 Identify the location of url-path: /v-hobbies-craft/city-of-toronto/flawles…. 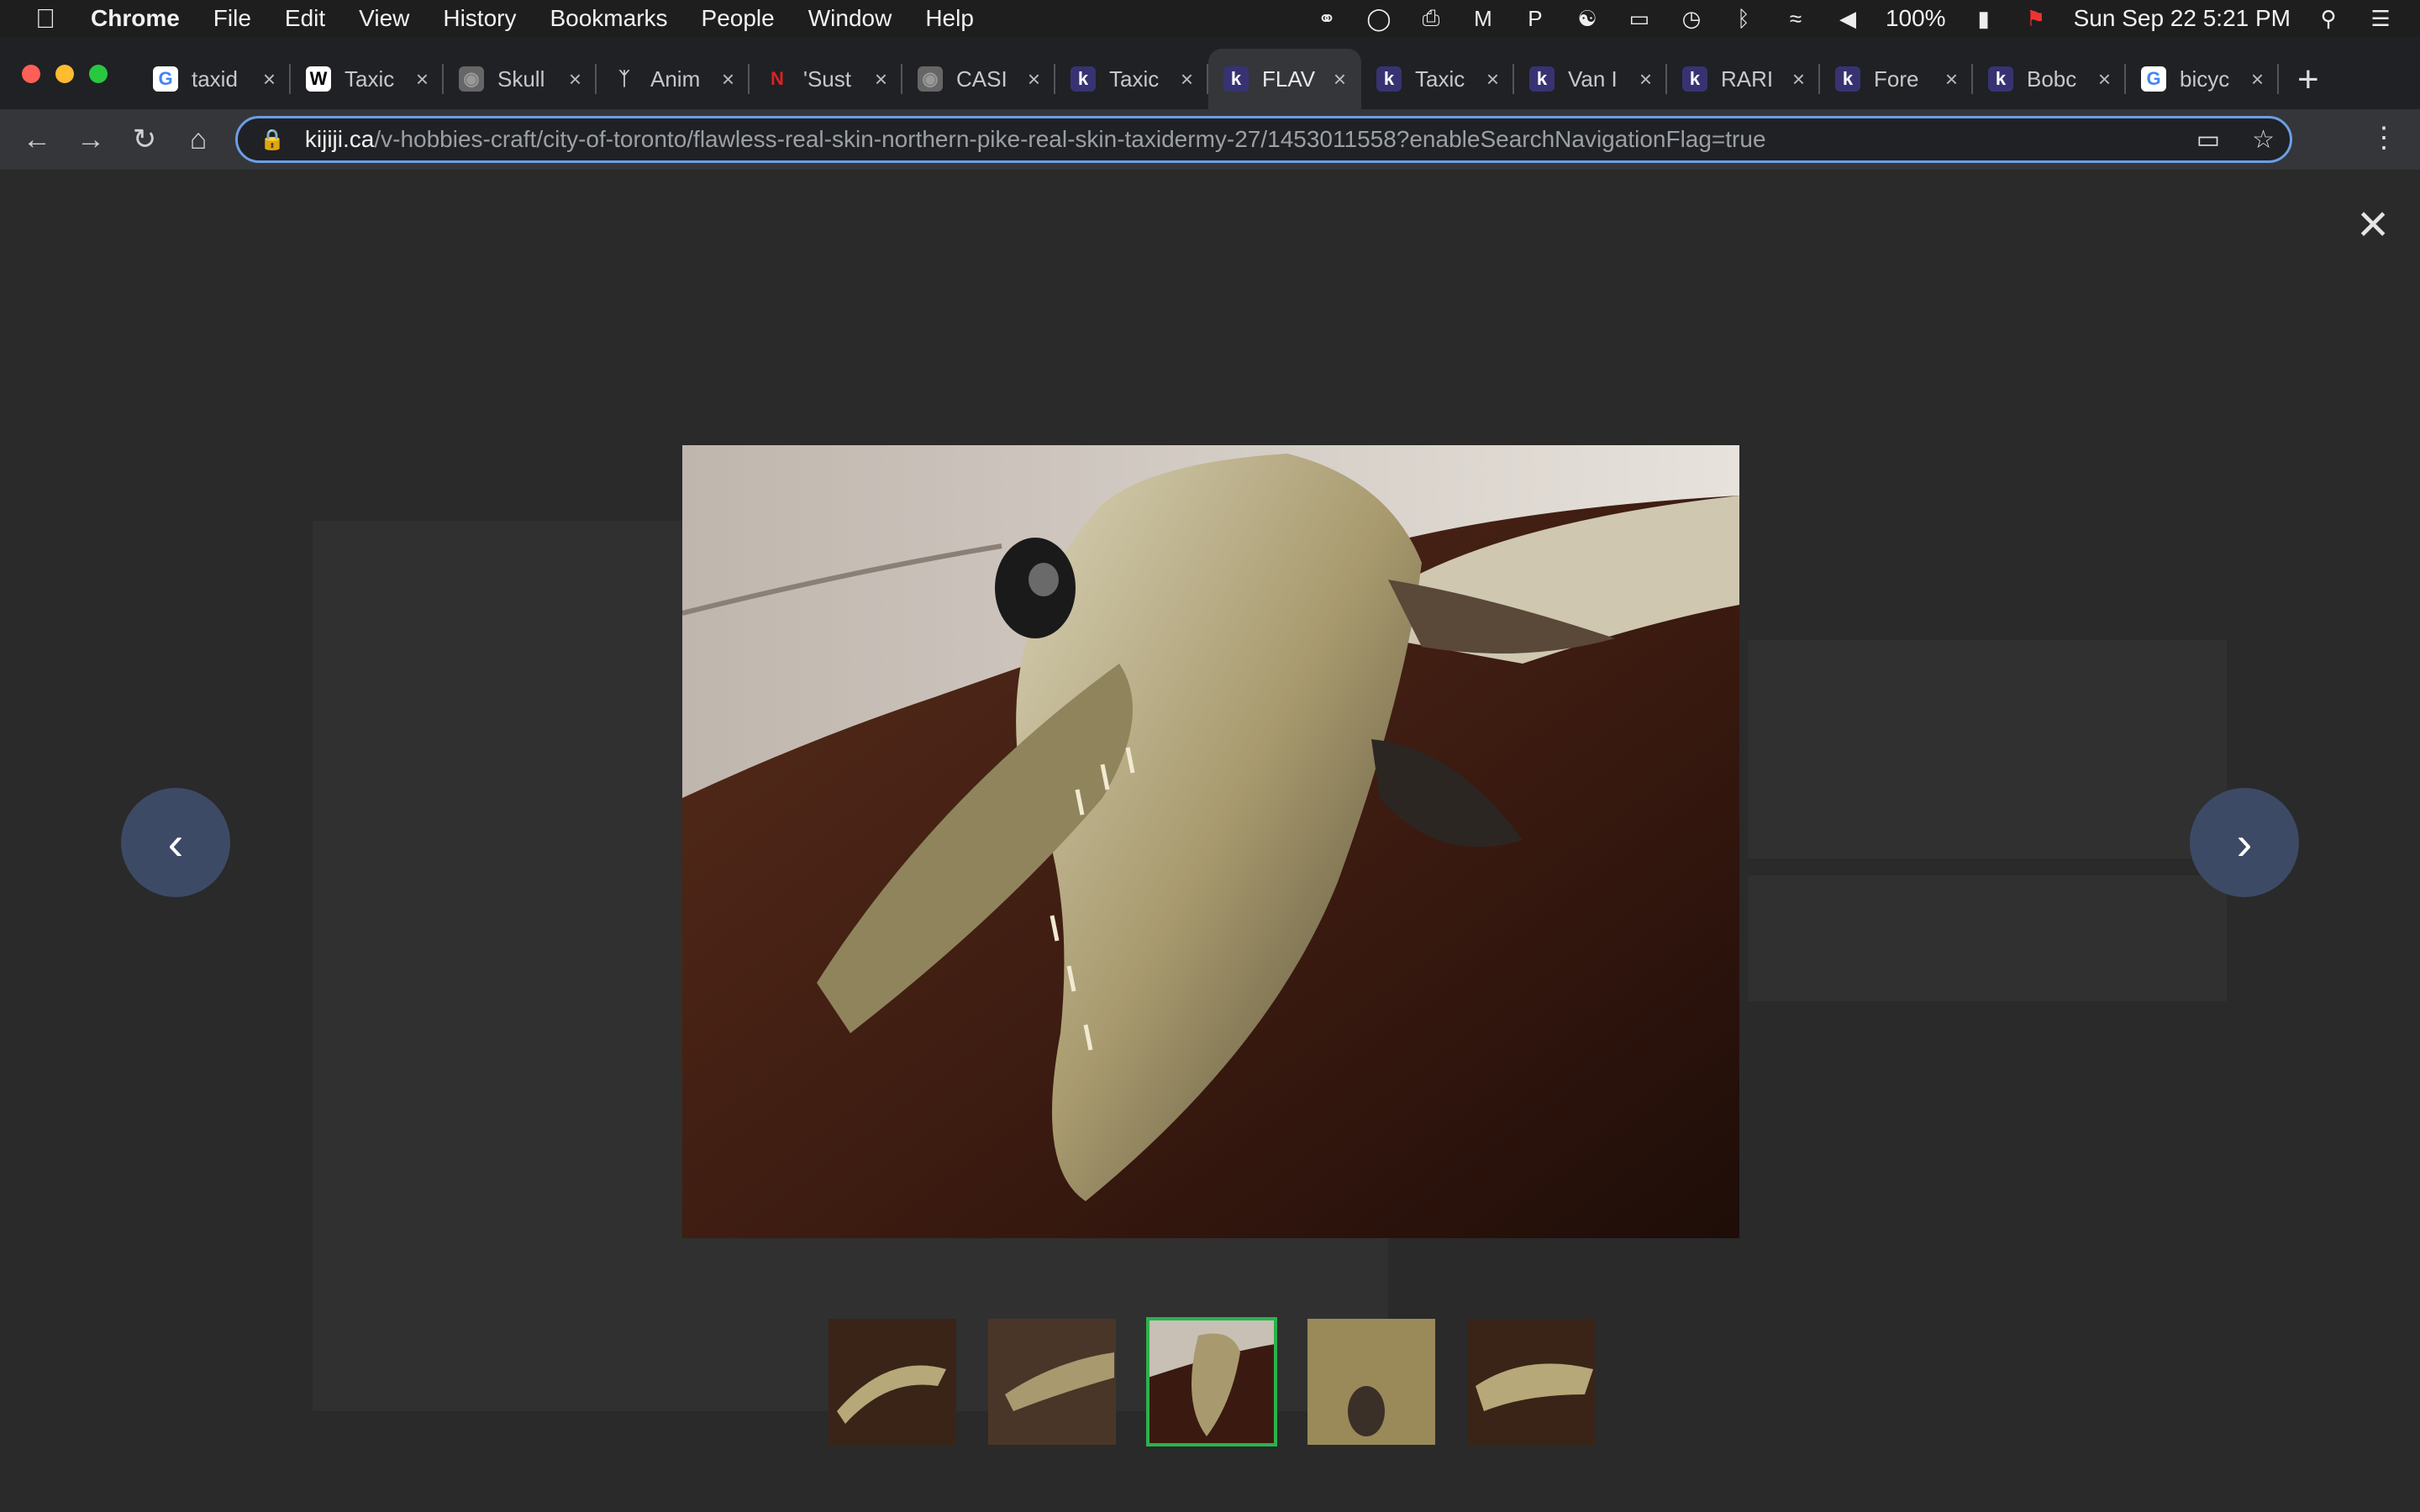
(1070, 139).